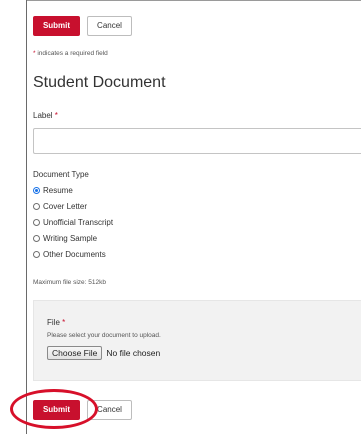  I want to click on file-chosen-status: No file chosen, so click(133, 353).